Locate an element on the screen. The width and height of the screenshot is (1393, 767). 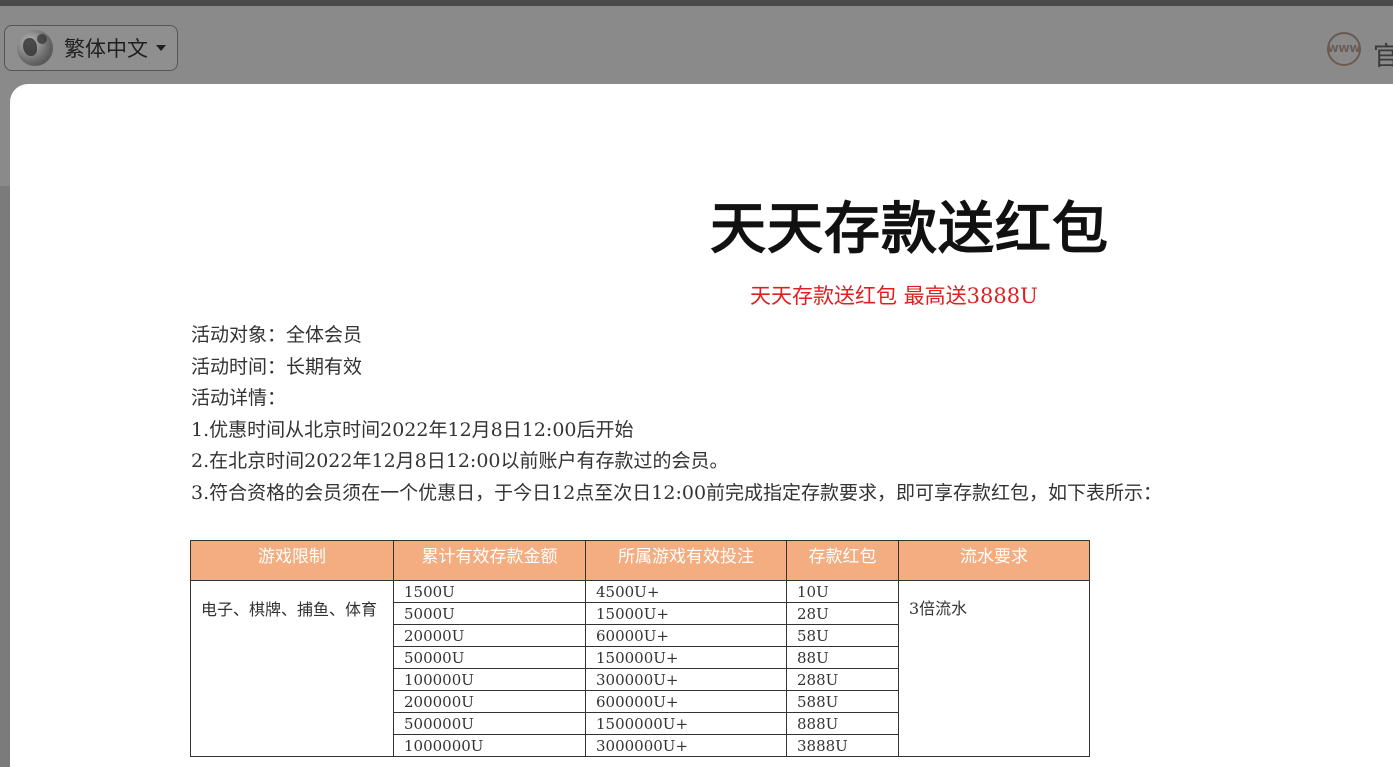
bonus-cell: 3888U is located at coordinates (842, 745).